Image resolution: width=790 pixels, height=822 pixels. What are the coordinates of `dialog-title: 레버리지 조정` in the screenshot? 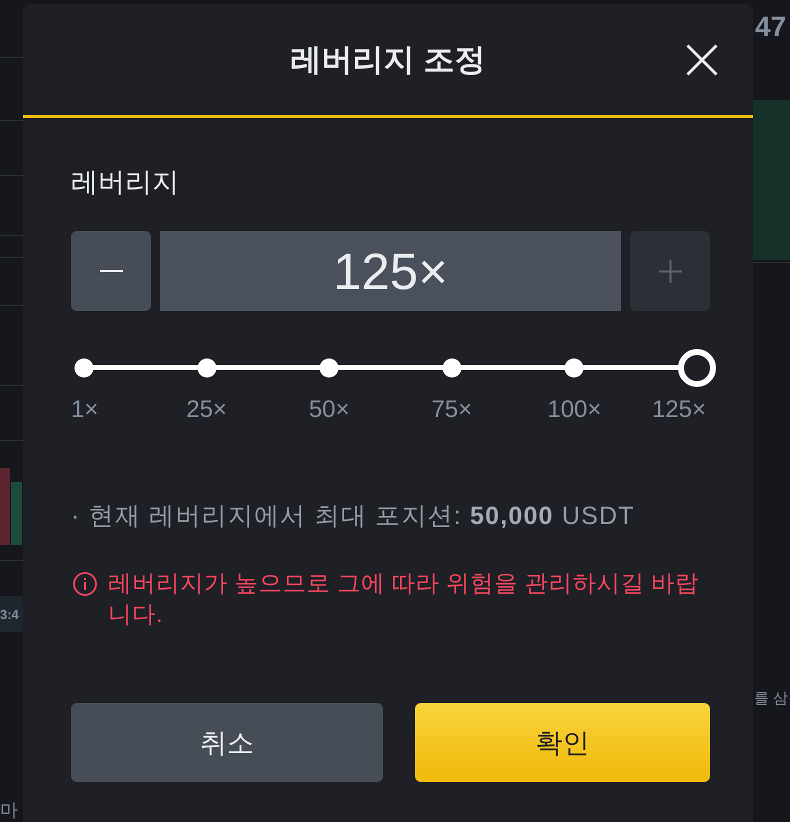 It's located at (388, 59).